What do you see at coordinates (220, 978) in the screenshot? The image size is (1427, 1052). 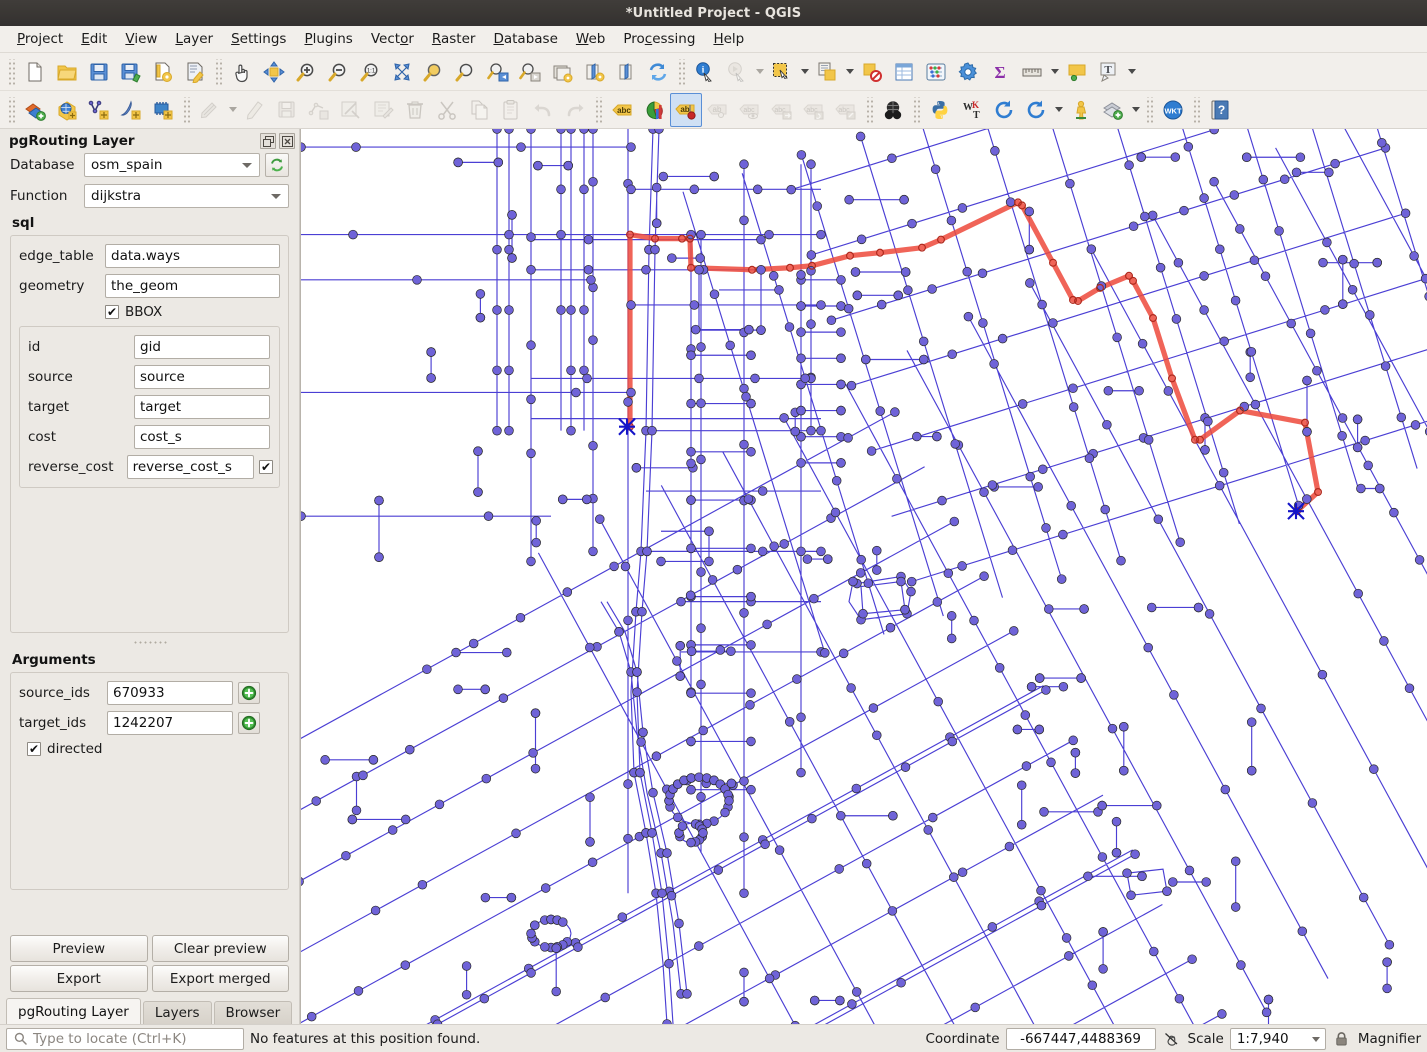 I see `export-merged-button: Export merged` at bounding box center [220, 978].